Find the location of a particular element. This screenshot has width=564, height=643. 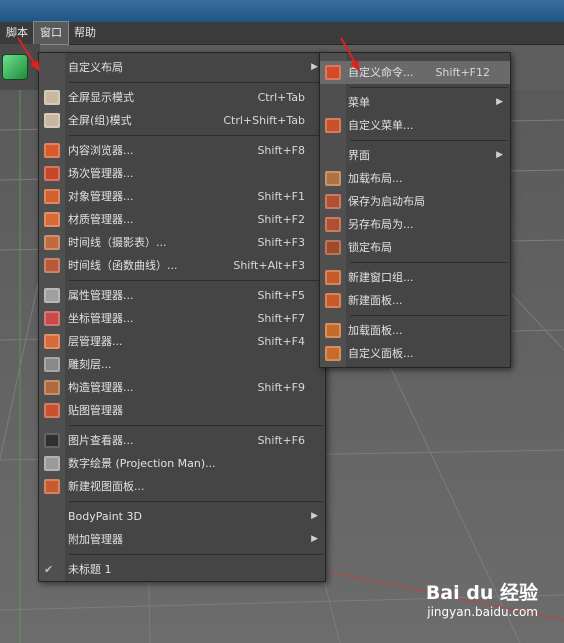

menu-help: 帮助 is located at coordinates (85, 33).